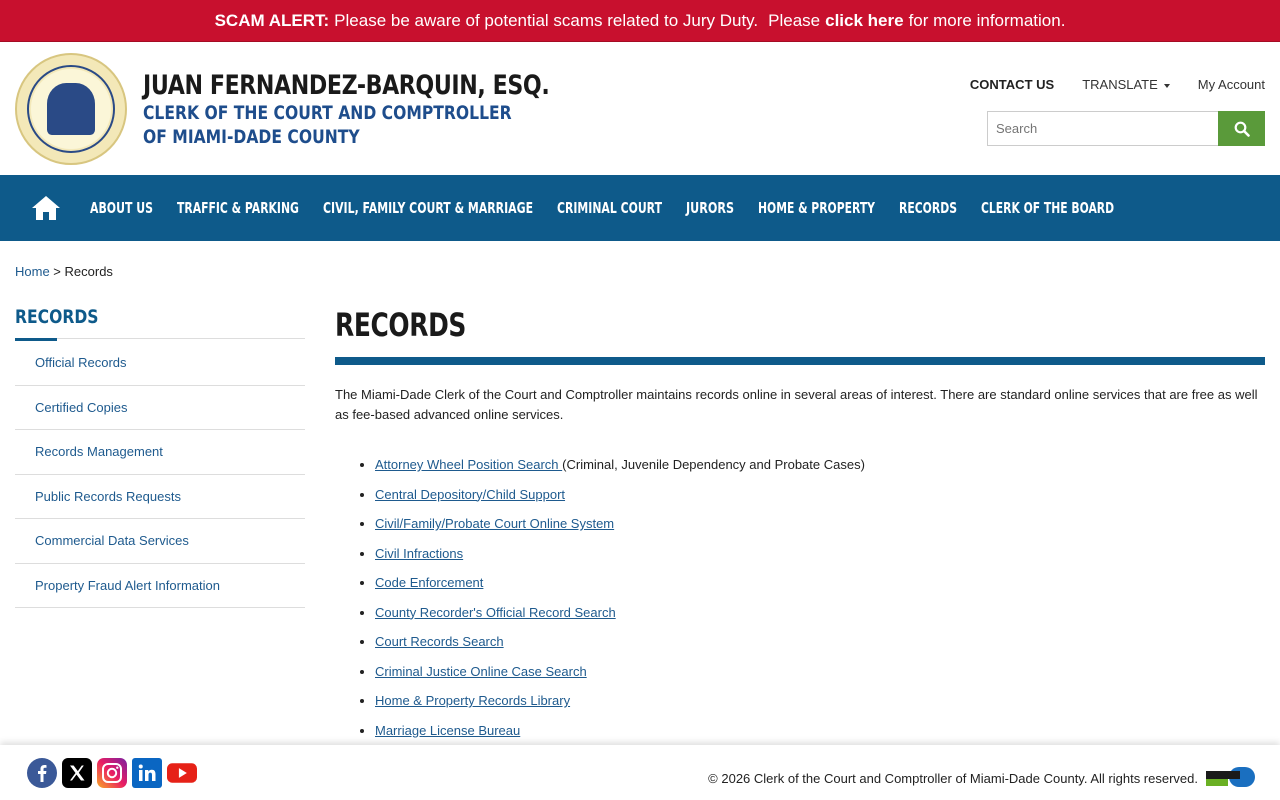 The width and height of the screenshot is (1280, 800). I want to click on records-link: Marriage License Bureau, so click(447, 730).